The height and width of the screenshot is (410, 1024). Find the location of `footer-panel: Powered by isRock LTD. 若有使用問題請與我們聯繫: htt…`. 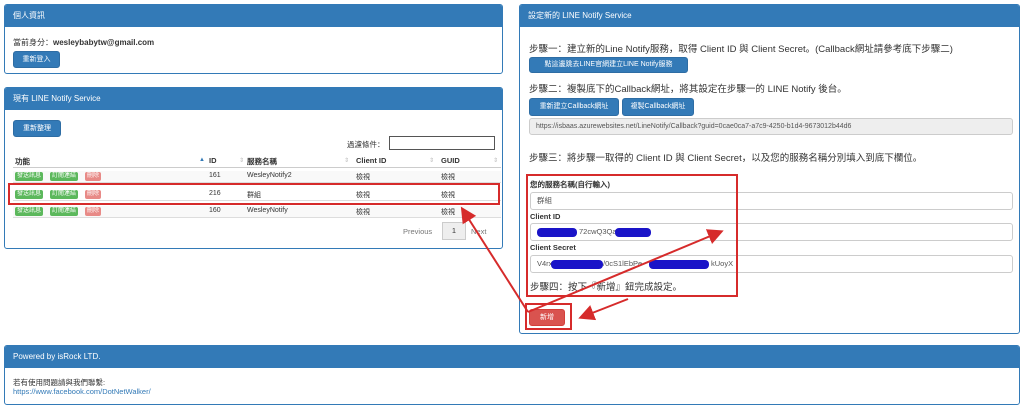

footer-panel: Powered by isRock LTD. 若有使用問題請與我們聯繫: htt… is located at coordinates (512, 375).